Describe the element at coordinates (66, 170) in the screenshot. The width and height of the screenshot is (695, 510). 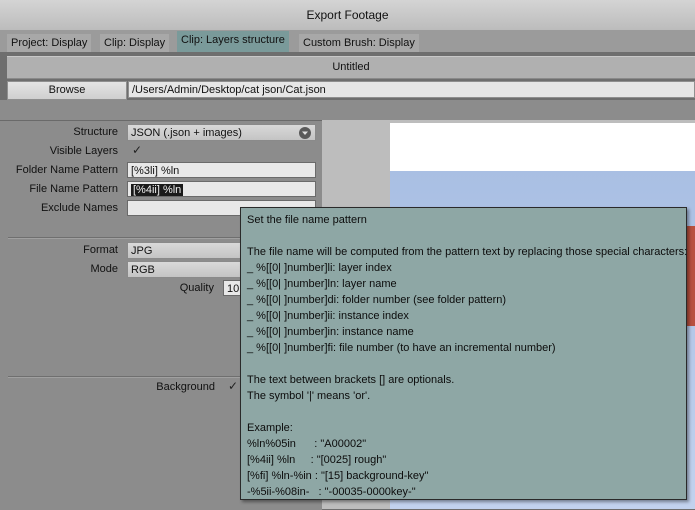
I see `folder-name-pattern-label: Folder Name Pattern` at that location.